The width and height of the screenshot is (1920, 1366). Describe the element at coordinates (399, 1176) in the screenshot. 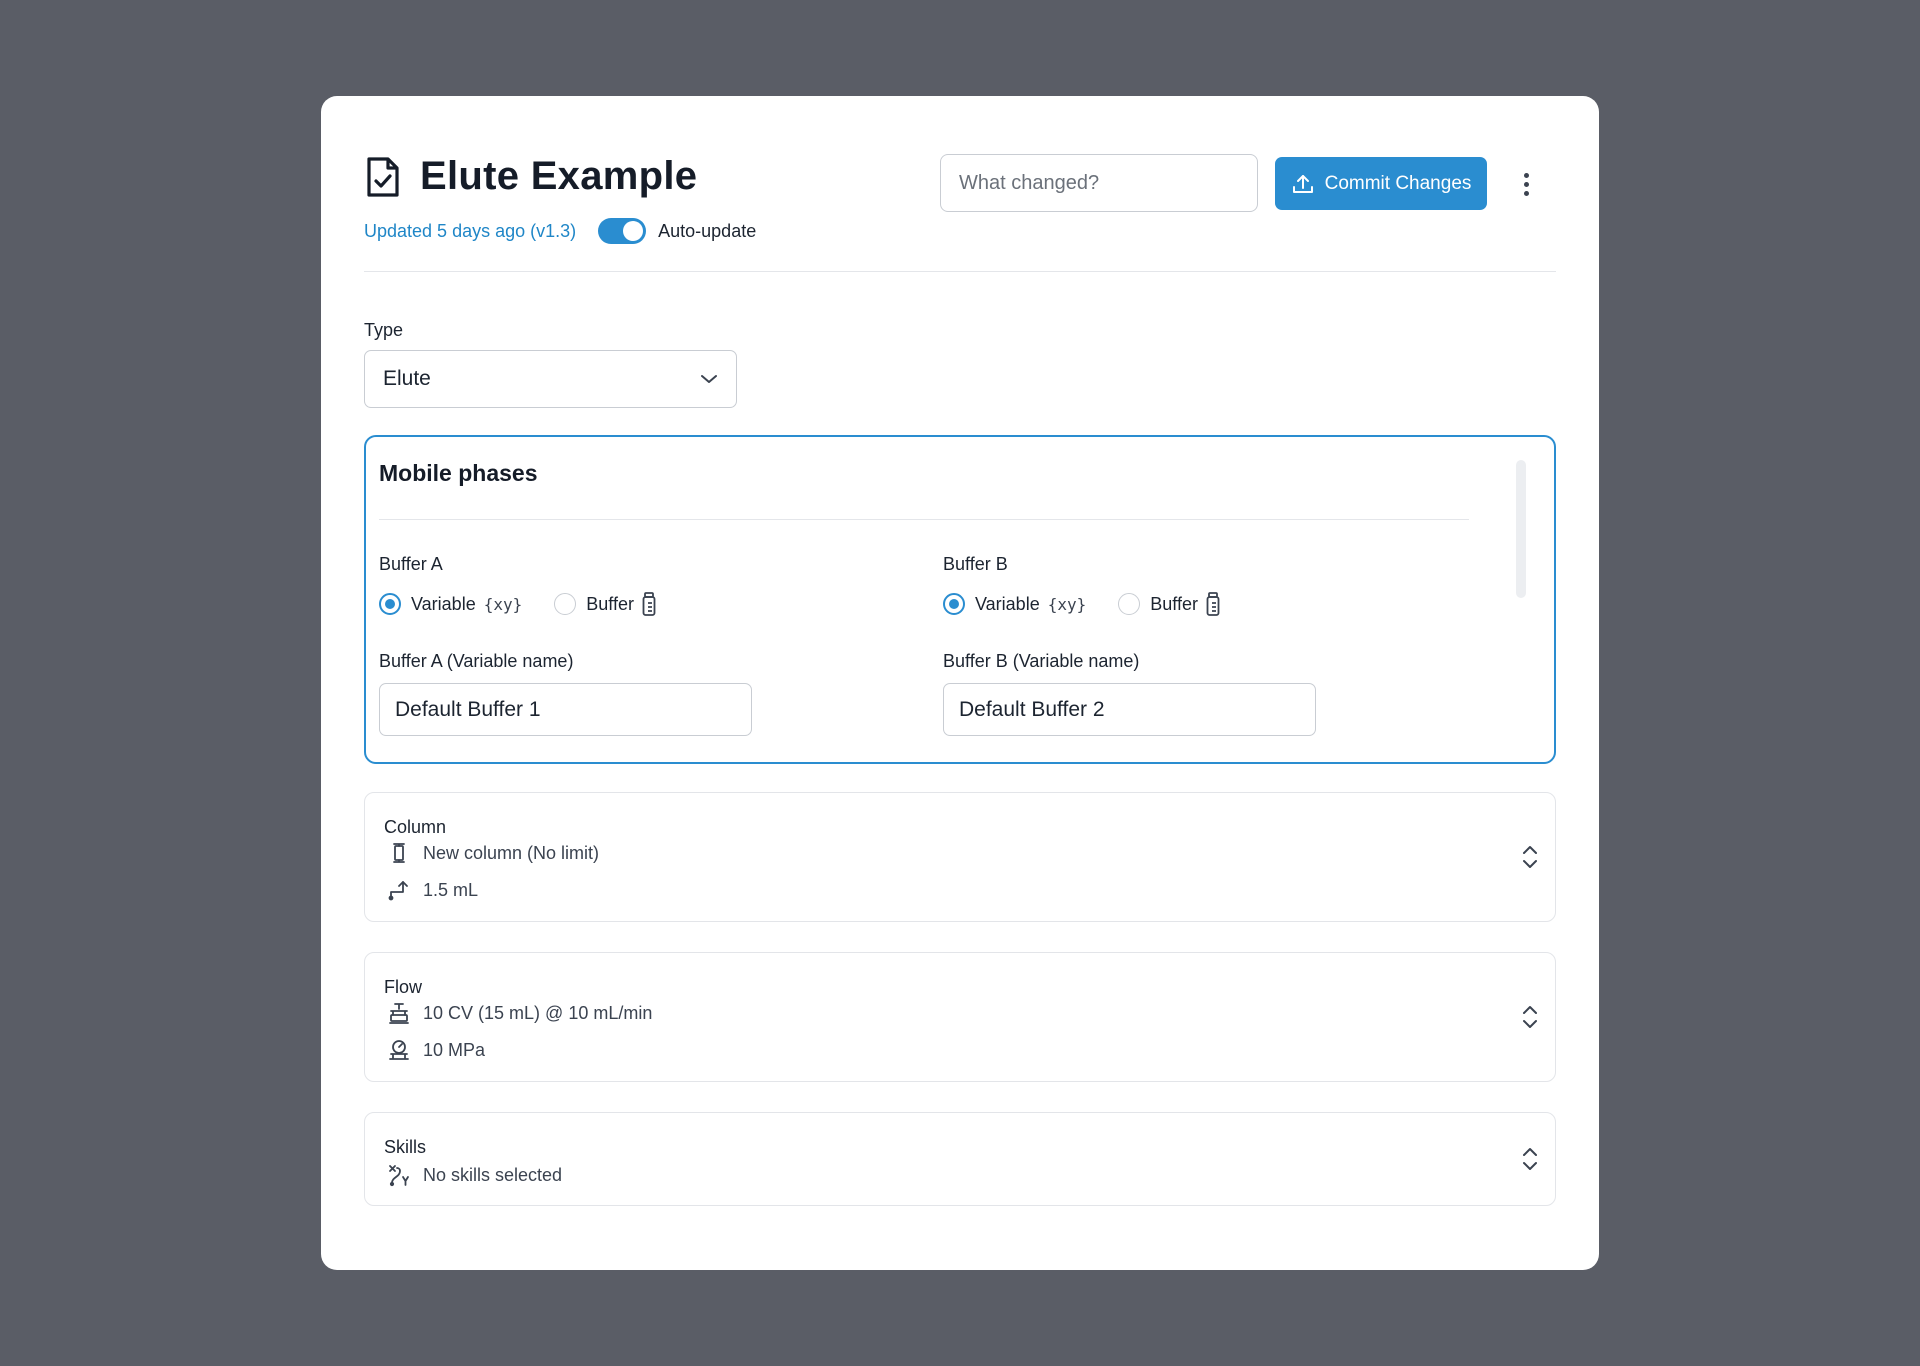

I see `skills-icon` at that location.